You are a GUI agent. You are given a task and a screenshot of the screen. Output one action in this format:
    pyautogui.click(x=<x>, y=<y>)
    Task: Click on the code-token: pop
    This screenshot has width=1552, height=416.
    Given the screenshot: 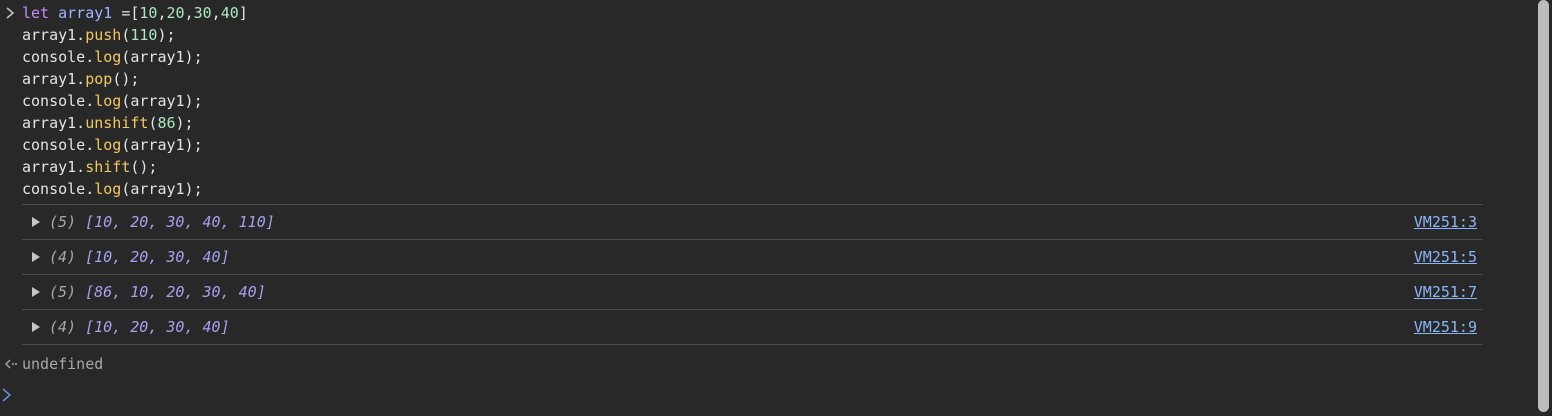 What is the action you would take?
    pyautogui.click(x=99, y=79)
    